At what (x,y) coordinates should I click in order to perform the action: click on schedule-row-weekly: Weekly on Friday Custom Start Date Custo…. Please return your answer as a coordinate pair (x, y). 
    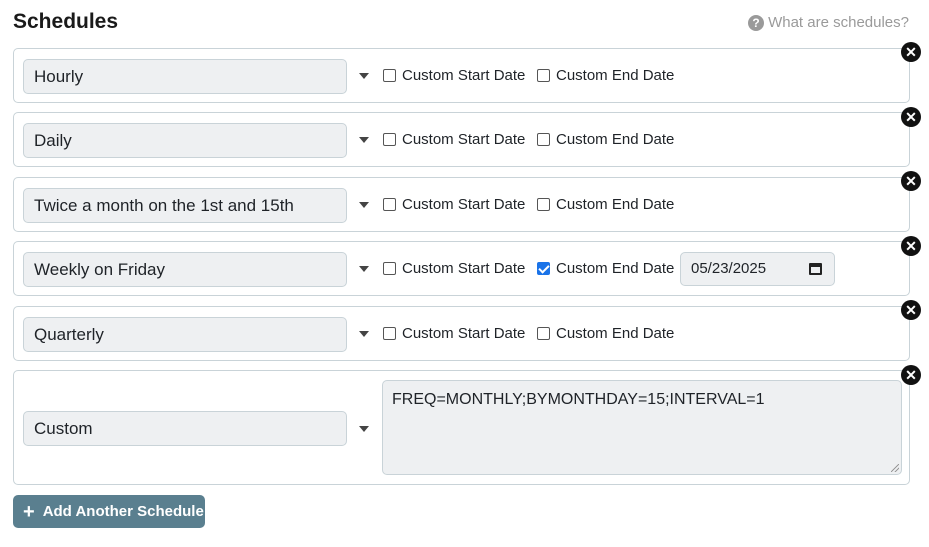
    Looking at the image, I should click on (461, 268).